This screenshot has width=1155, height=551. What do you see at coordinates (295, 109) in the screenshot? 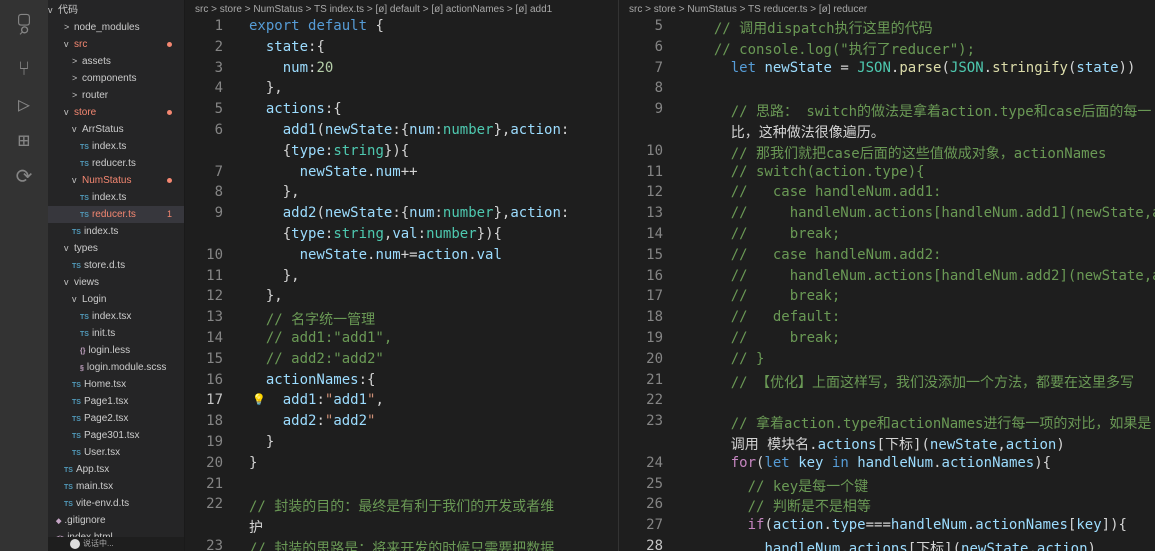
I see `code-line: actions:{` at bounding box center [295, 109].